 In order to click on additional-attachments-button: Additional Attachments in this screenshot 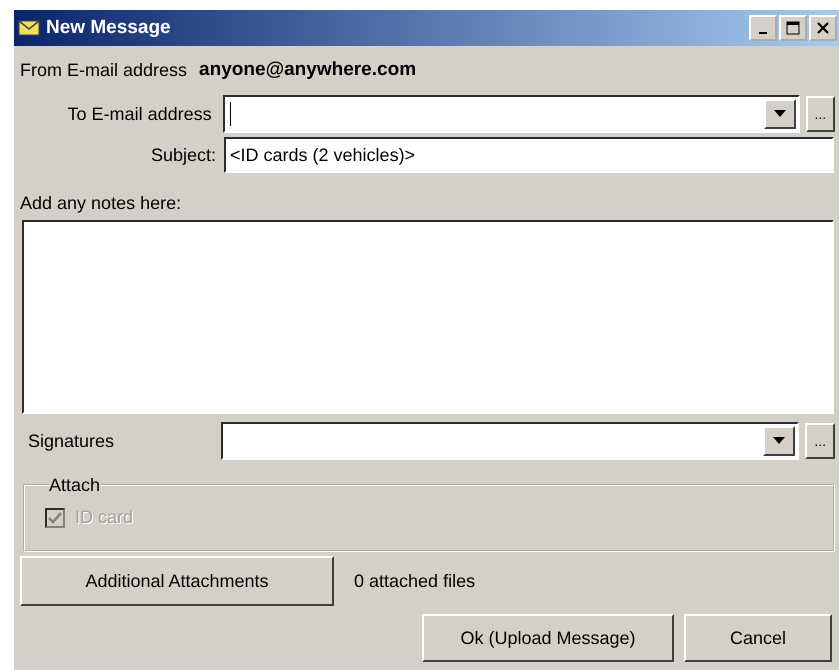, I will do `click(177, 581)`.